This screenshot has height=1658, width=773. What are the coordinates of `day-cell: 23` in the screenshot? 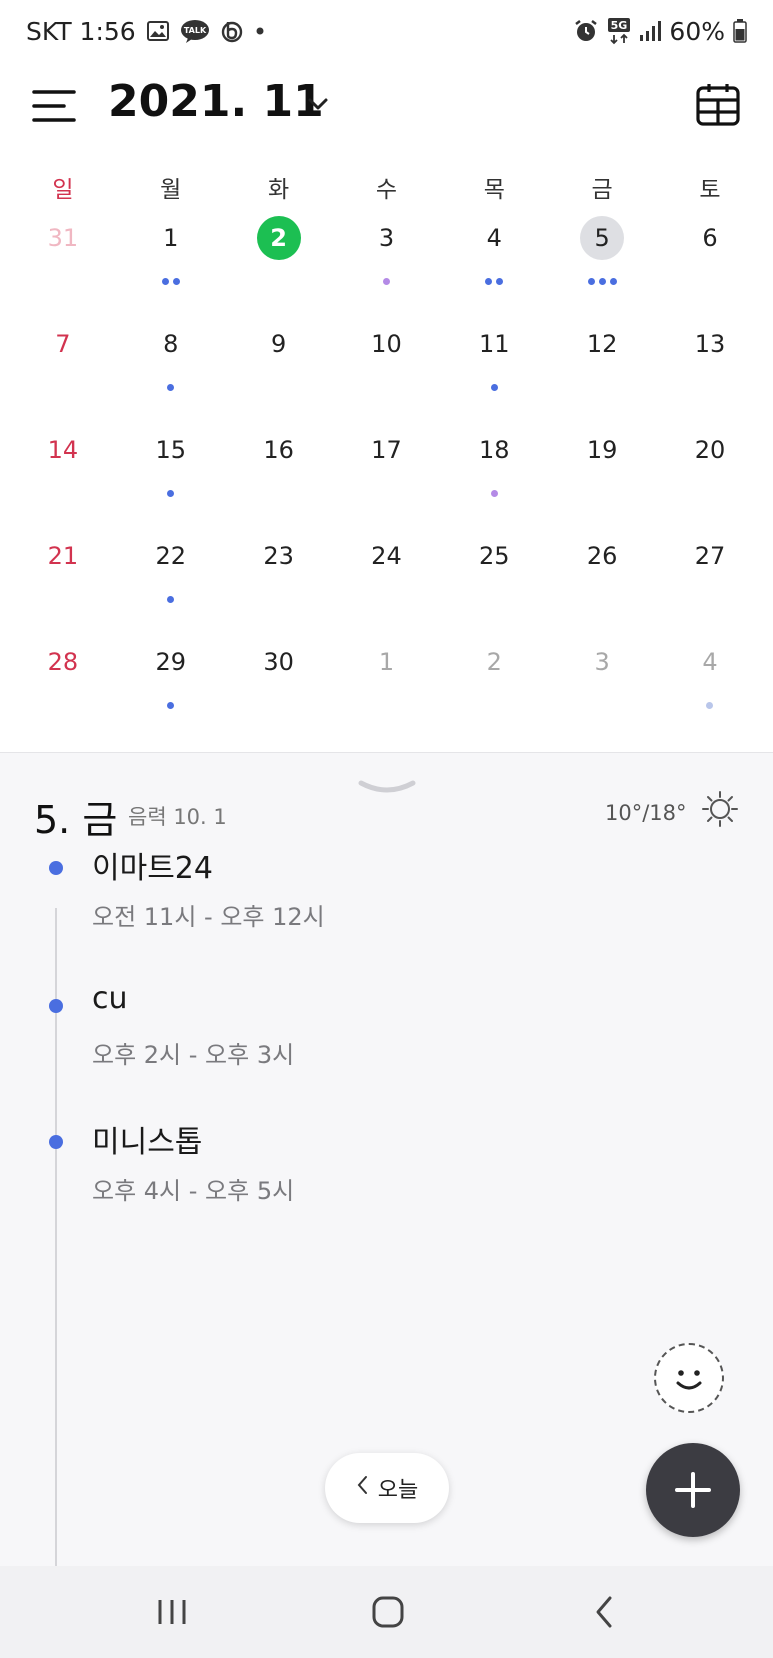 It's located at (279, 583).